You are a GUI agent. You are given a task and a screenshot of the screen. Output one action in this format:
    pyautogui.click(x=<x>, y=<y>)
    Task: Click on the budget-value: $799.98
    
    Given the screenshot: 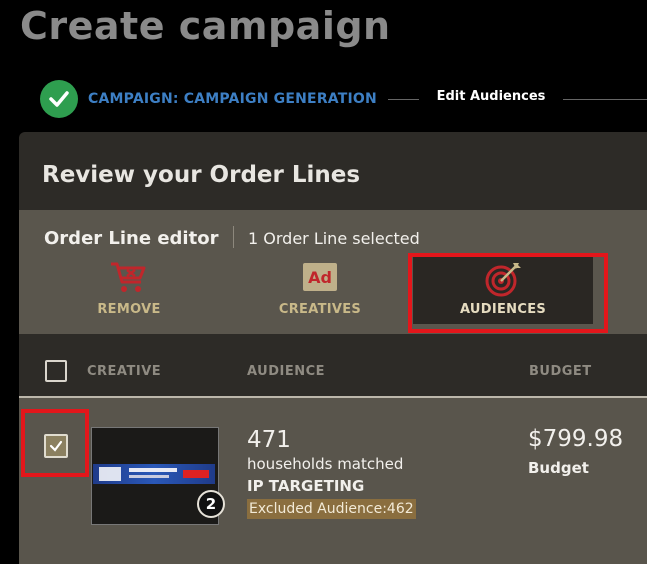 What is the action you would take?
    pyautogui.click(x=576, y=439)
    